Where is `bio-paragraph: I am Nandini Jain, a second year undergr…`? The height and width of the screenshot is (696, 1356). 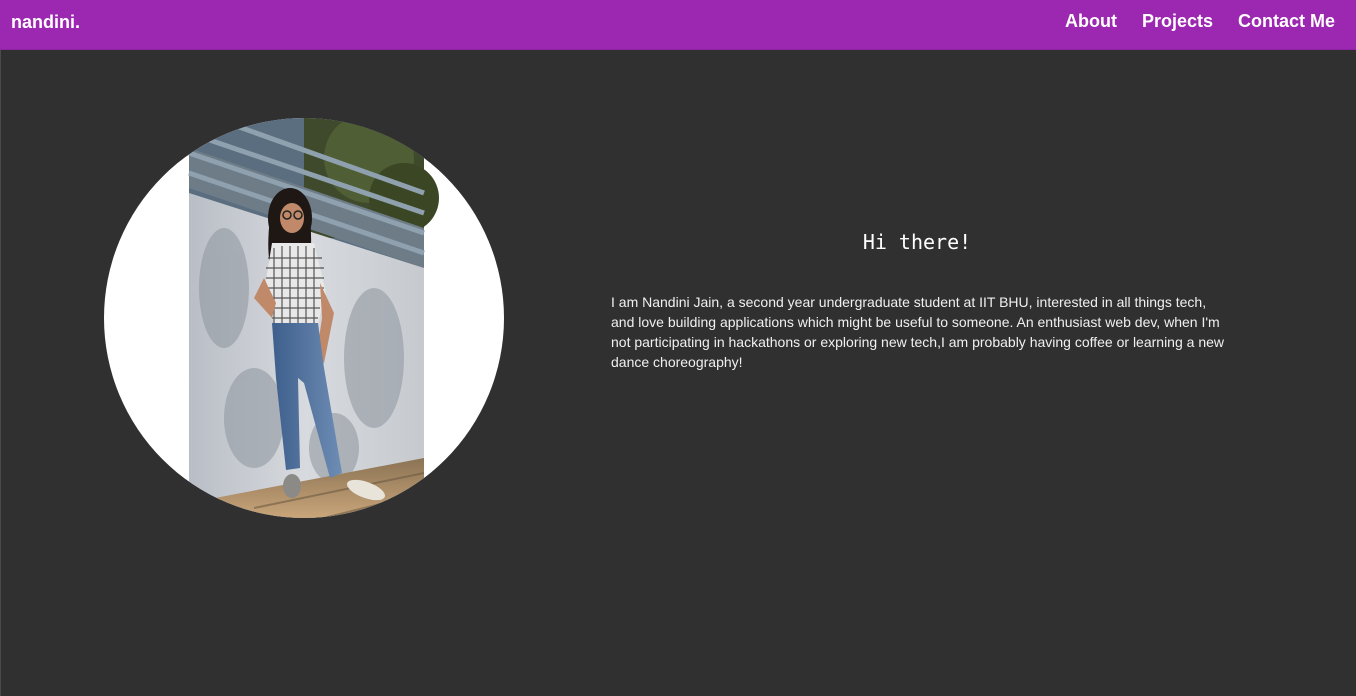 bio-paragraph: I am Nandini Jain, a second year undergr… is located at coordinates (918, 332).